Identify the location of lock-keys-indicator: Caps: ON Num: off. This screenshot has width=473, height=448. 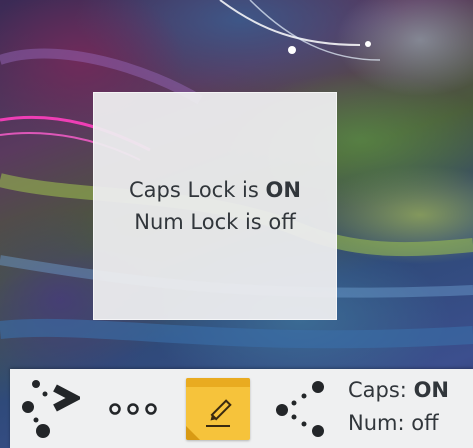
(398, 407).